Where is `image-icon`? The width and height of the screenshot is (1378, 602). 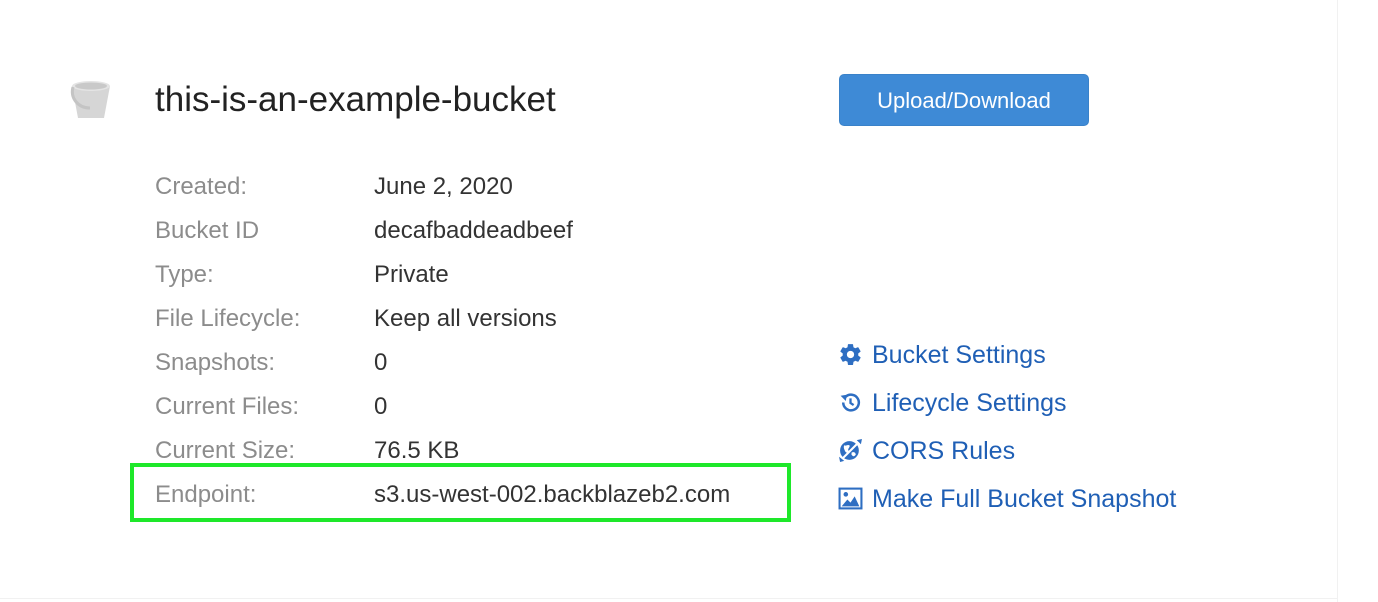
image-icon is located at coordinates (850, 498).